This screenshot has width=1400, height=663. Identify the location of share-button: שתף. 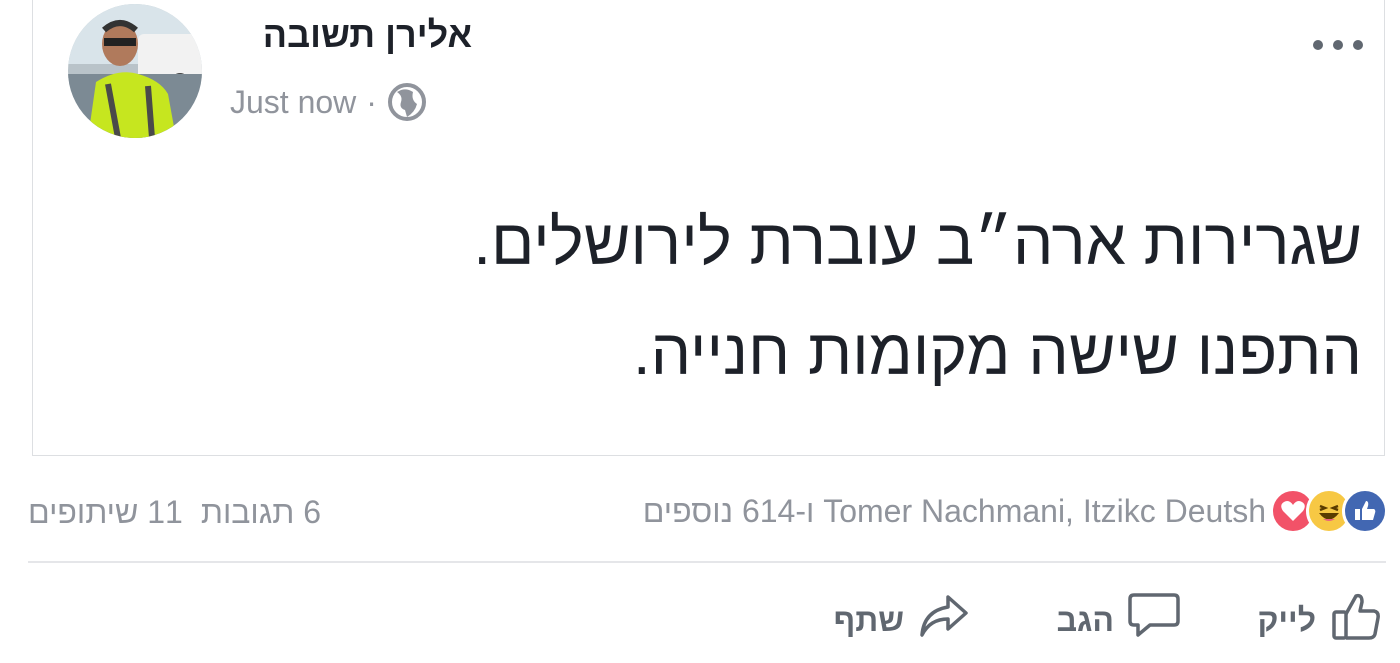
(902, 620).